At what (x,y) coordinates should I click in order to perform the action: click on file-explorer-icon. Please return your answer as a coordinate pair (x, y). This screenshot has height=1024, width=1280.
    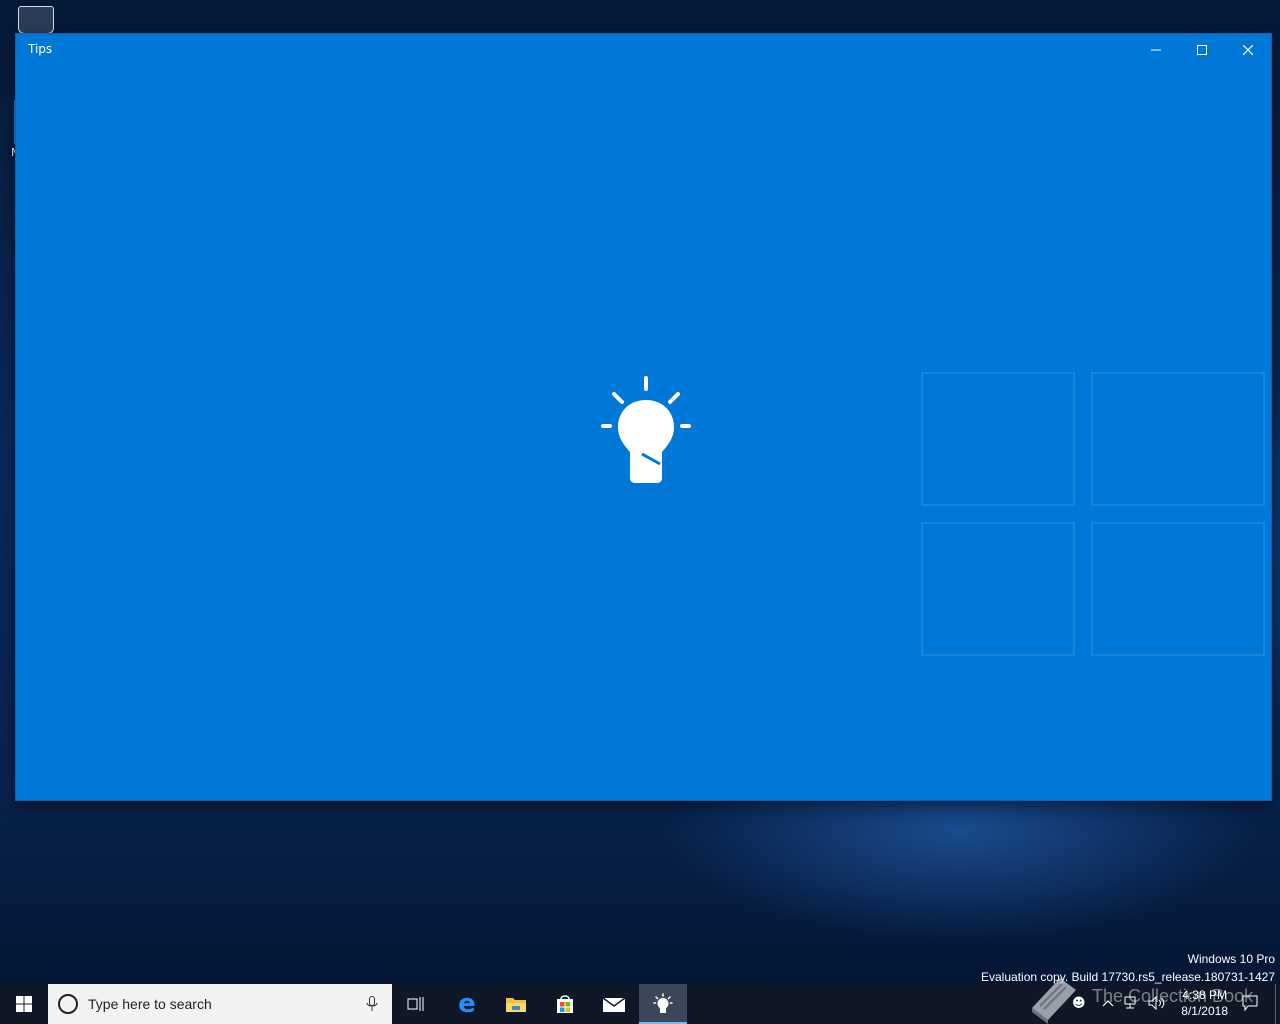
    Looking at the image, I should click on (516, 1005).